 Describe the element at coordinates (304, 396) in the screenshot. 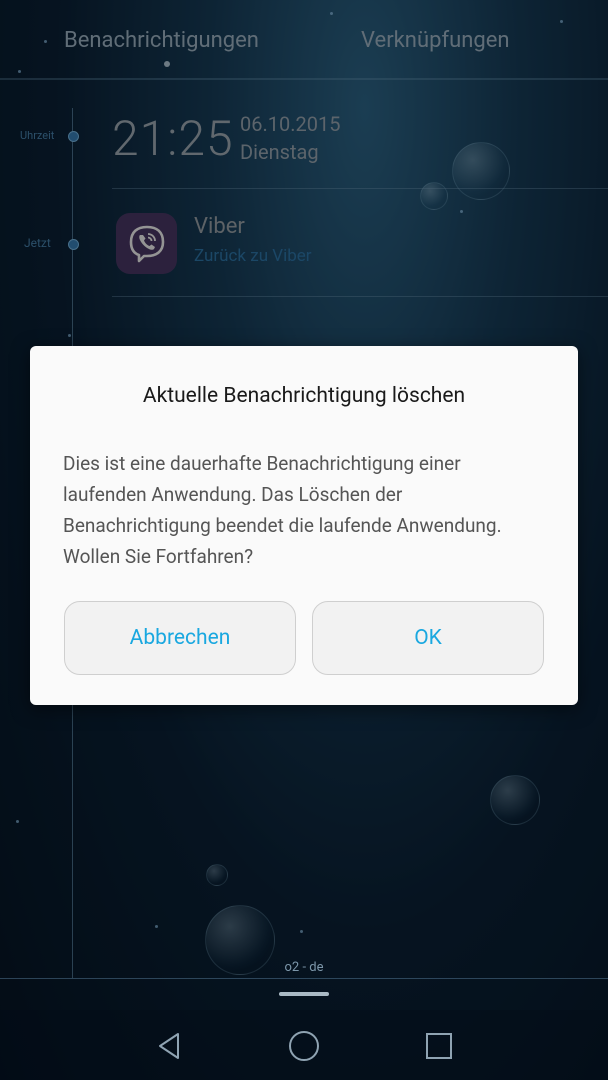

I see `dialog-title: Aktuelle Benachrichtigung löschen` at that location.